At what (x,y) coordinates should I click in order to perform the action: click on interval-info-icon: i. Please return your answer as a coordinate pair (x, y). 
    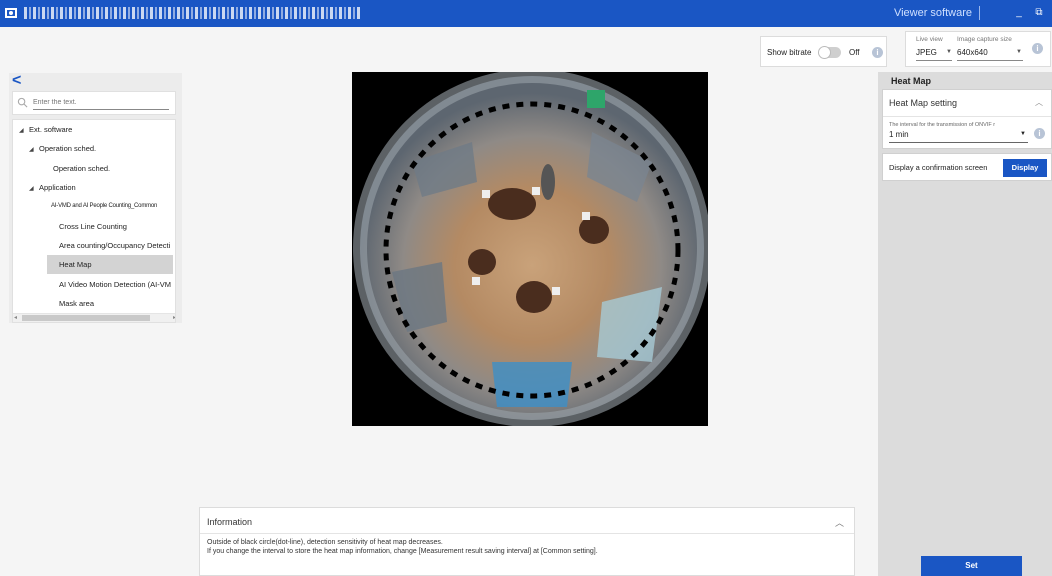
    Looking at the image, I should click on (1039, 133).